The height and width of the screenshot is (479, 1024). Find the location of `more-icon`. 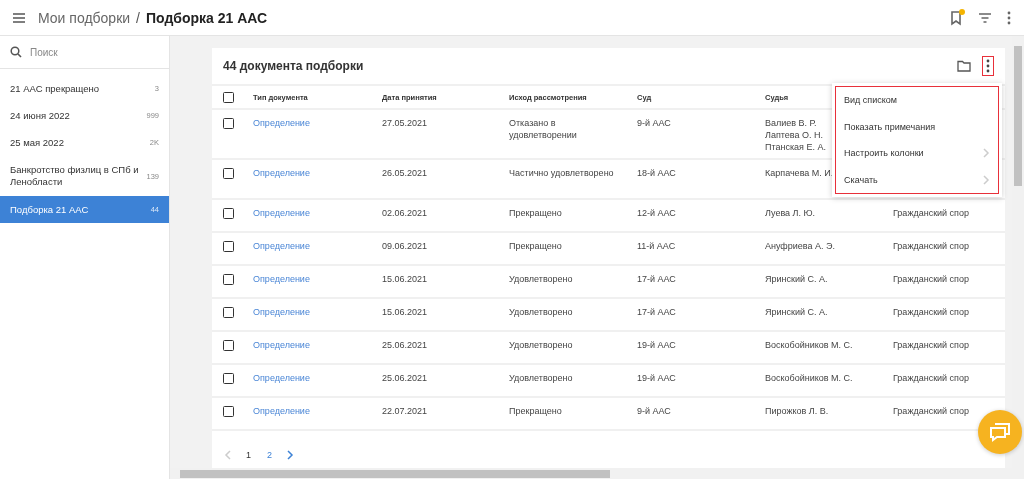

more-icon is located at coordinates (988, 66).